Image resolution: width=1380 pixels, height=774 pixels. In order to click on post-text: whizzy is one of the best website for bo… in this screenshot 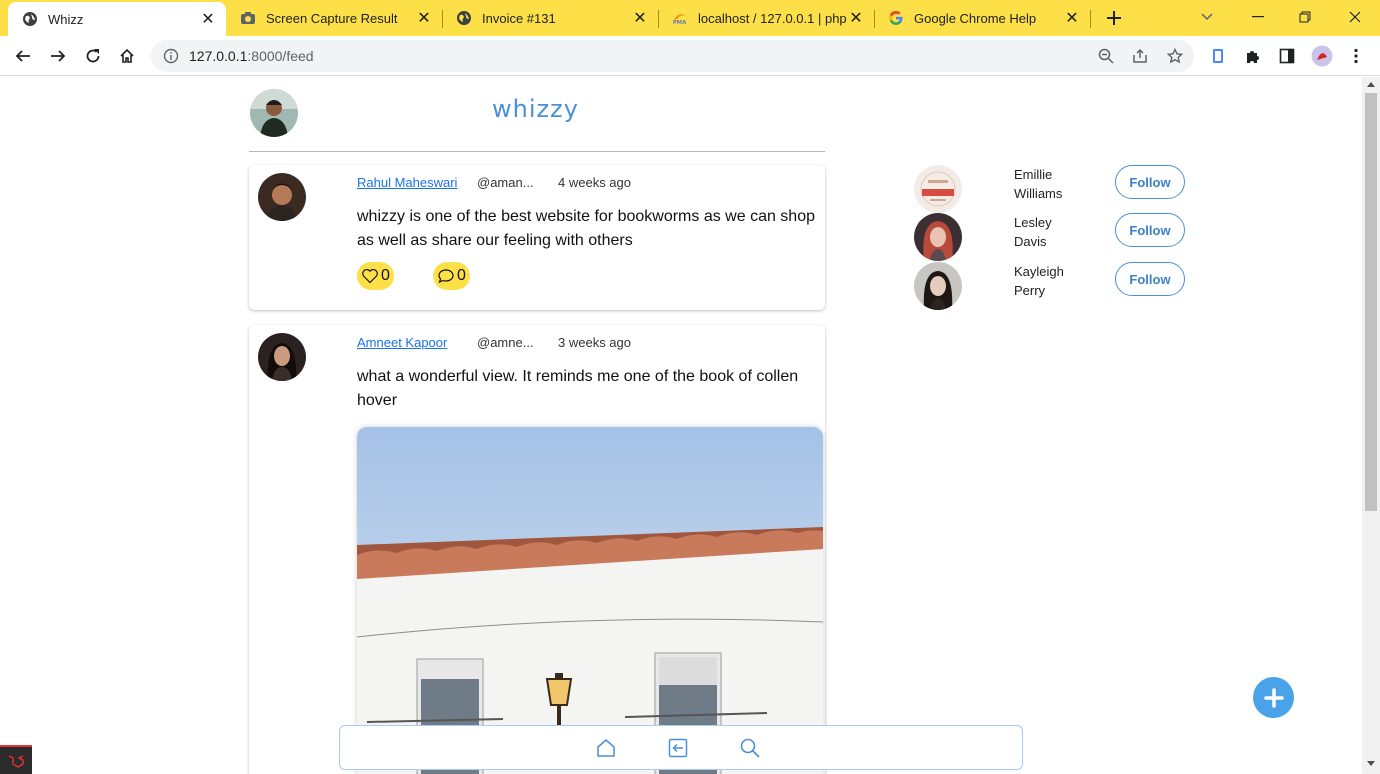, I will do `click(586, 228)`.